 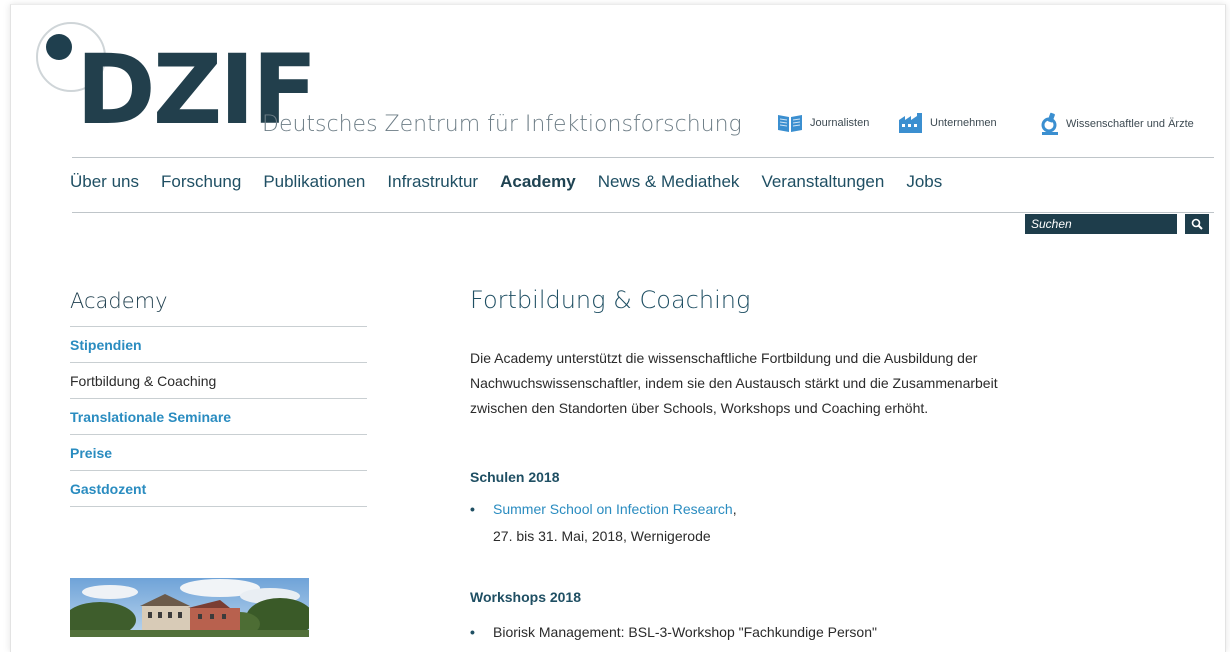 What do you see at coordinates (840, 123) in the screenshot?
I see `service-link-label: Journalisten` at bounding box center [840, 123].